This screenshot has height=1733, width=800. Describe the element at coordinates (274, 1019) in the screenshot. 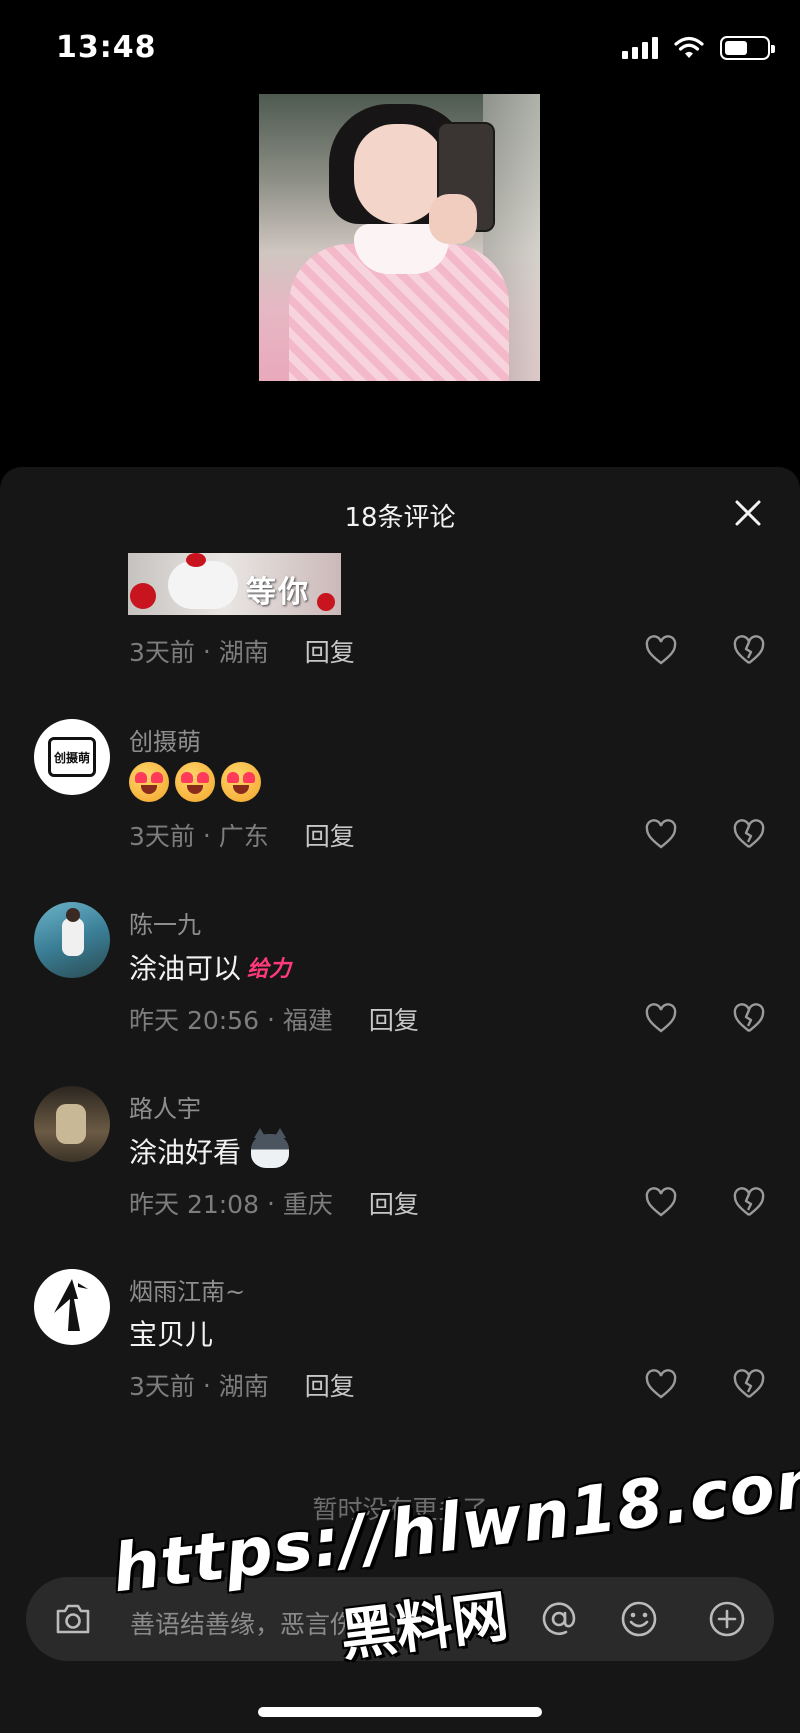

I see `comment-meta: 昨天 20:56 · 福建 回复` at that location.